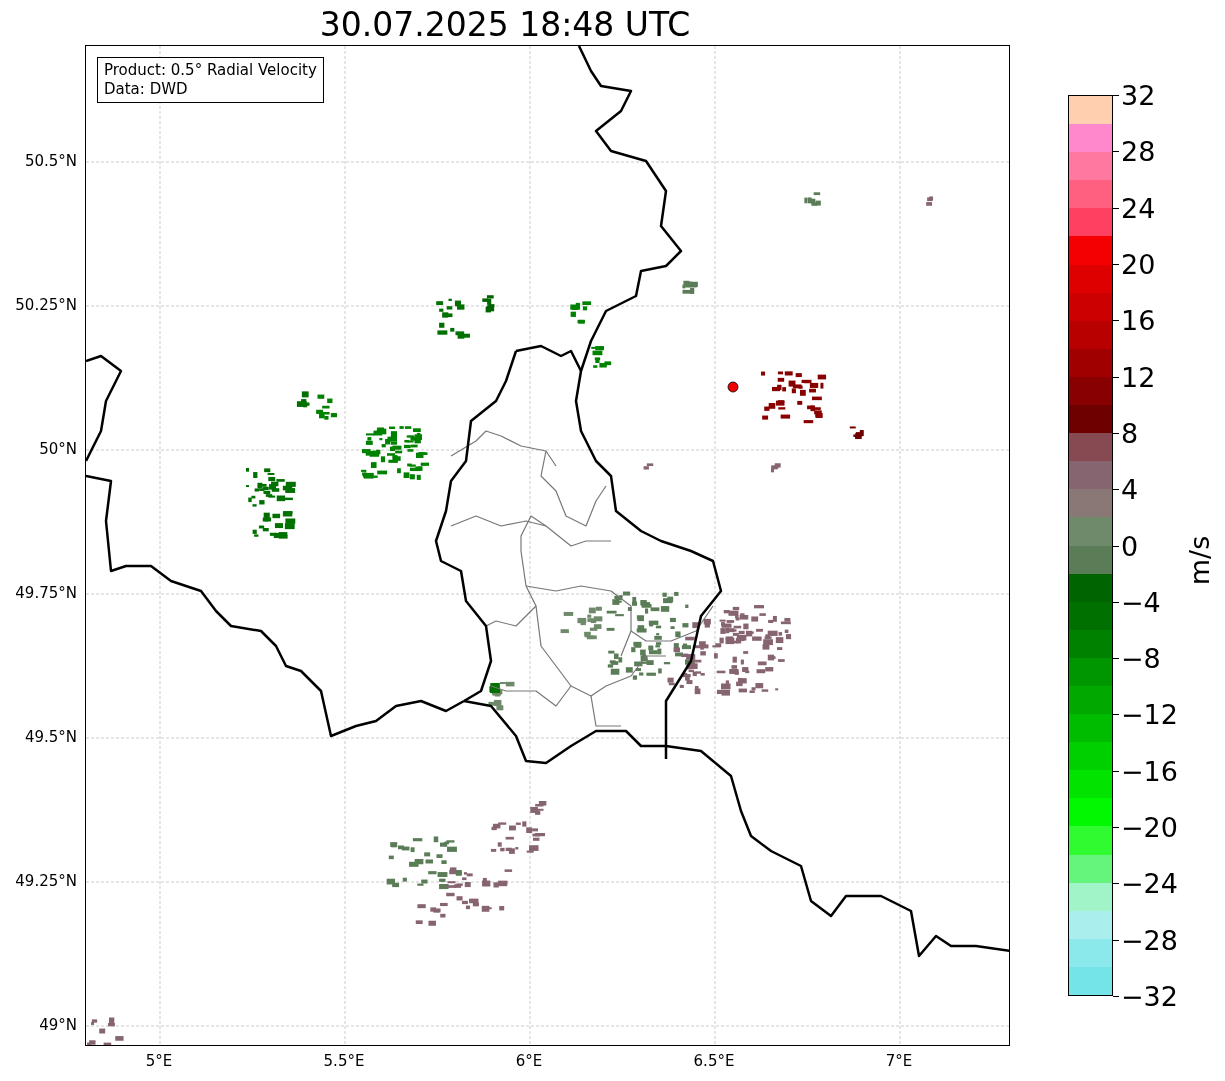 The width and height of the screenshot is (1225, 1081). Describe the element at coordinates (1141, 658) in the screenshot. I see `colorbar-tick-label: −8` at that location.